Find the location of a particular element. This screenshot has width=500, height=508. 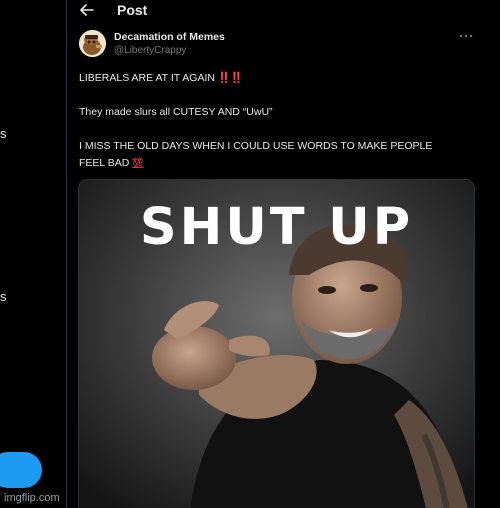

post-button is located at coordinates (21, 470).